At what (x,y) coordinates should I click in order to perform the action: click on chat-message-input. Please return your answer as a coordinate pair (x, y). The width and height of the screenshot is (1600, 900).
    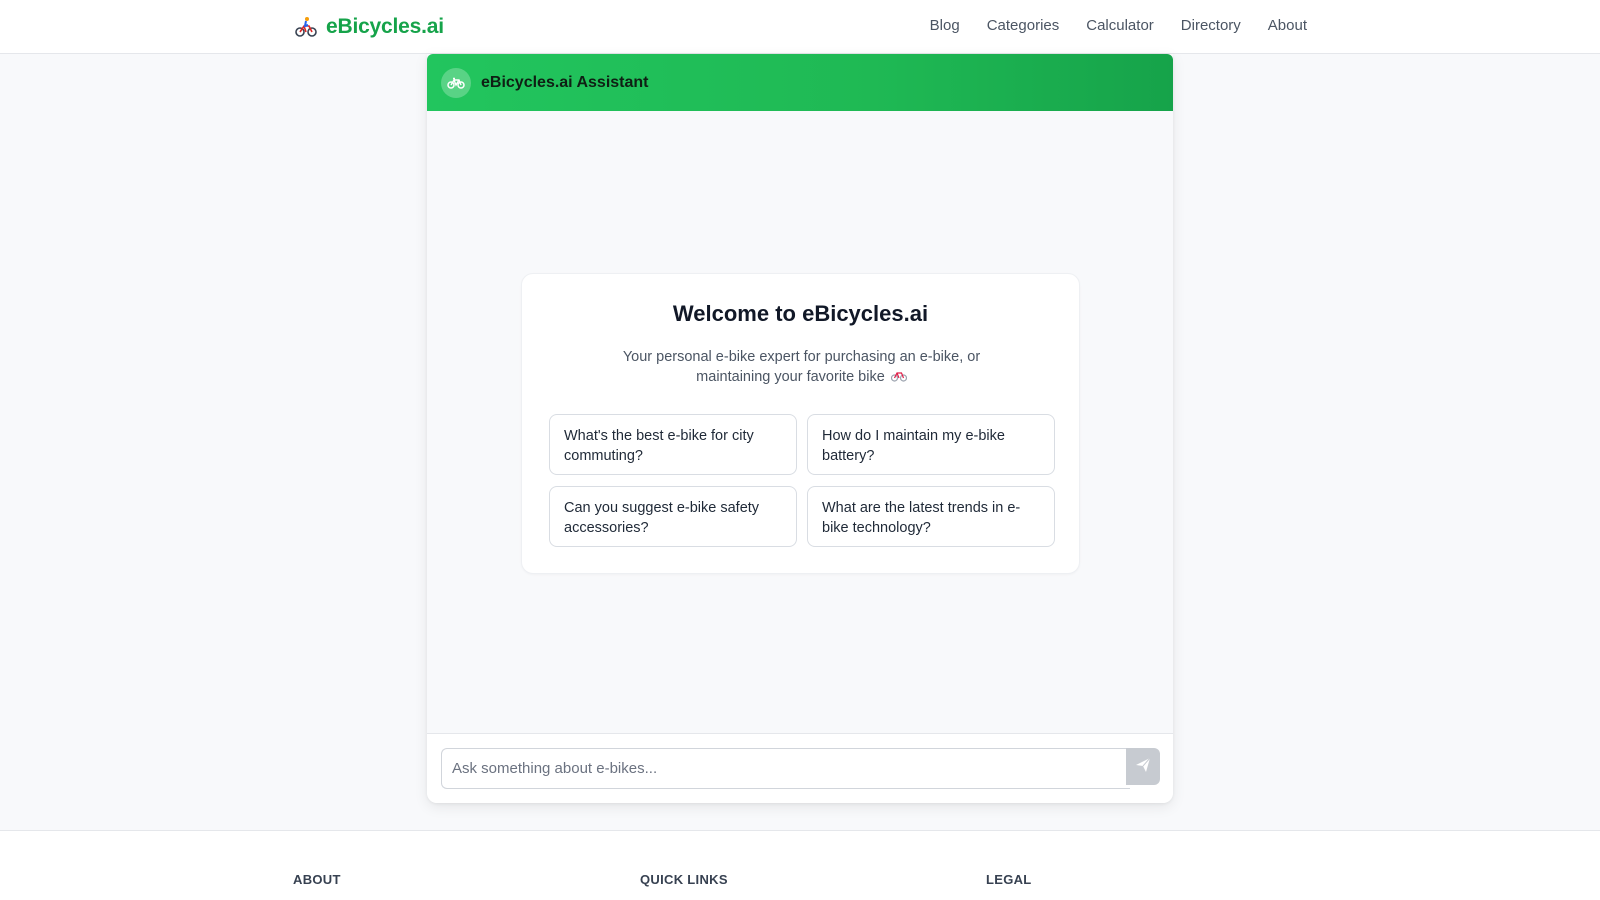
    Looking at the image, I should click on (785, 768).